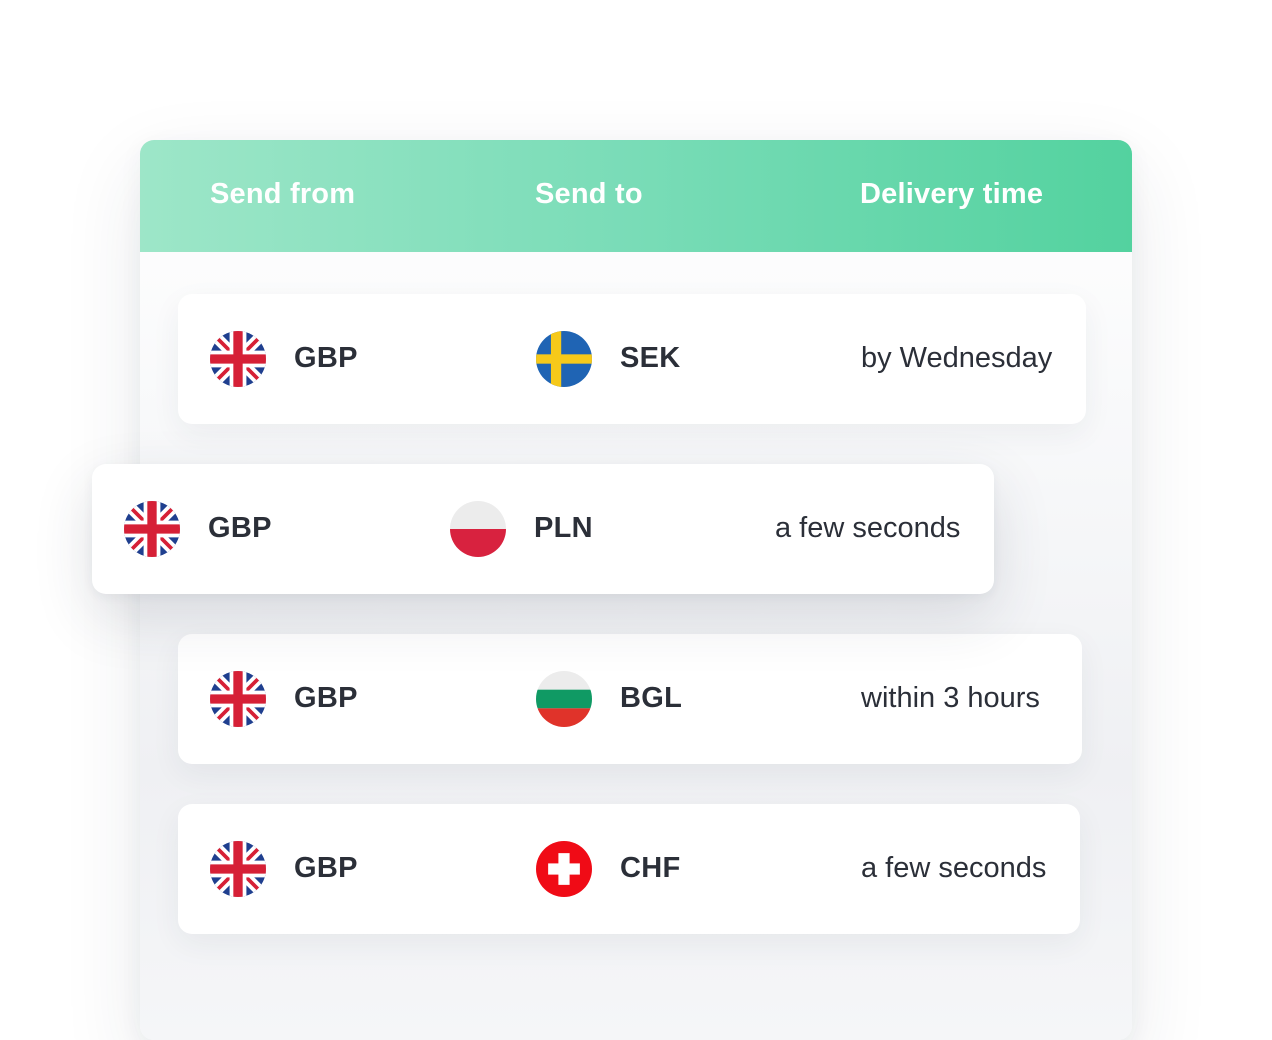  What do you see at coordinates (651, 698) in the screenshot?
I see `send-to-currency: BGL` at bounding box center [651, 698].